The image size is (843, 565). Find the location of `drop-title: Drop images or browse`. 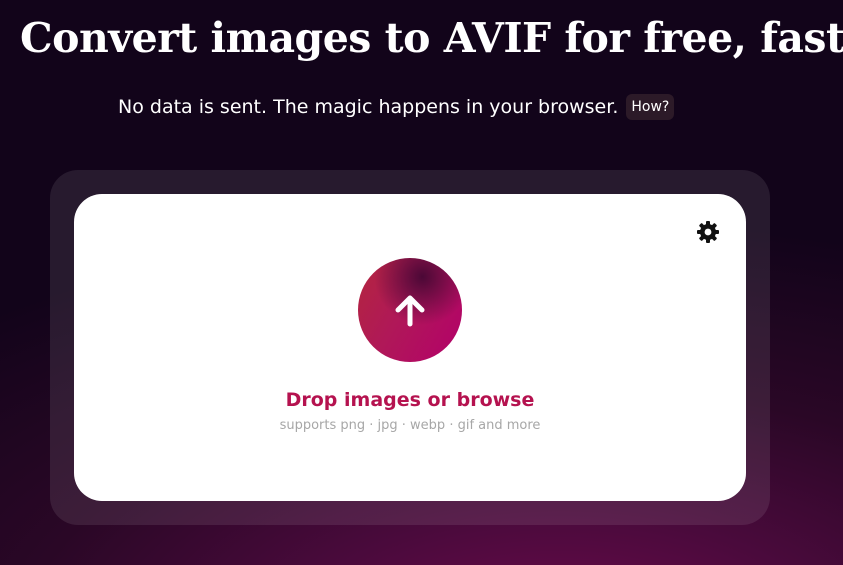

drop-title: Drop images or browse is located at coordinates (410, 400).